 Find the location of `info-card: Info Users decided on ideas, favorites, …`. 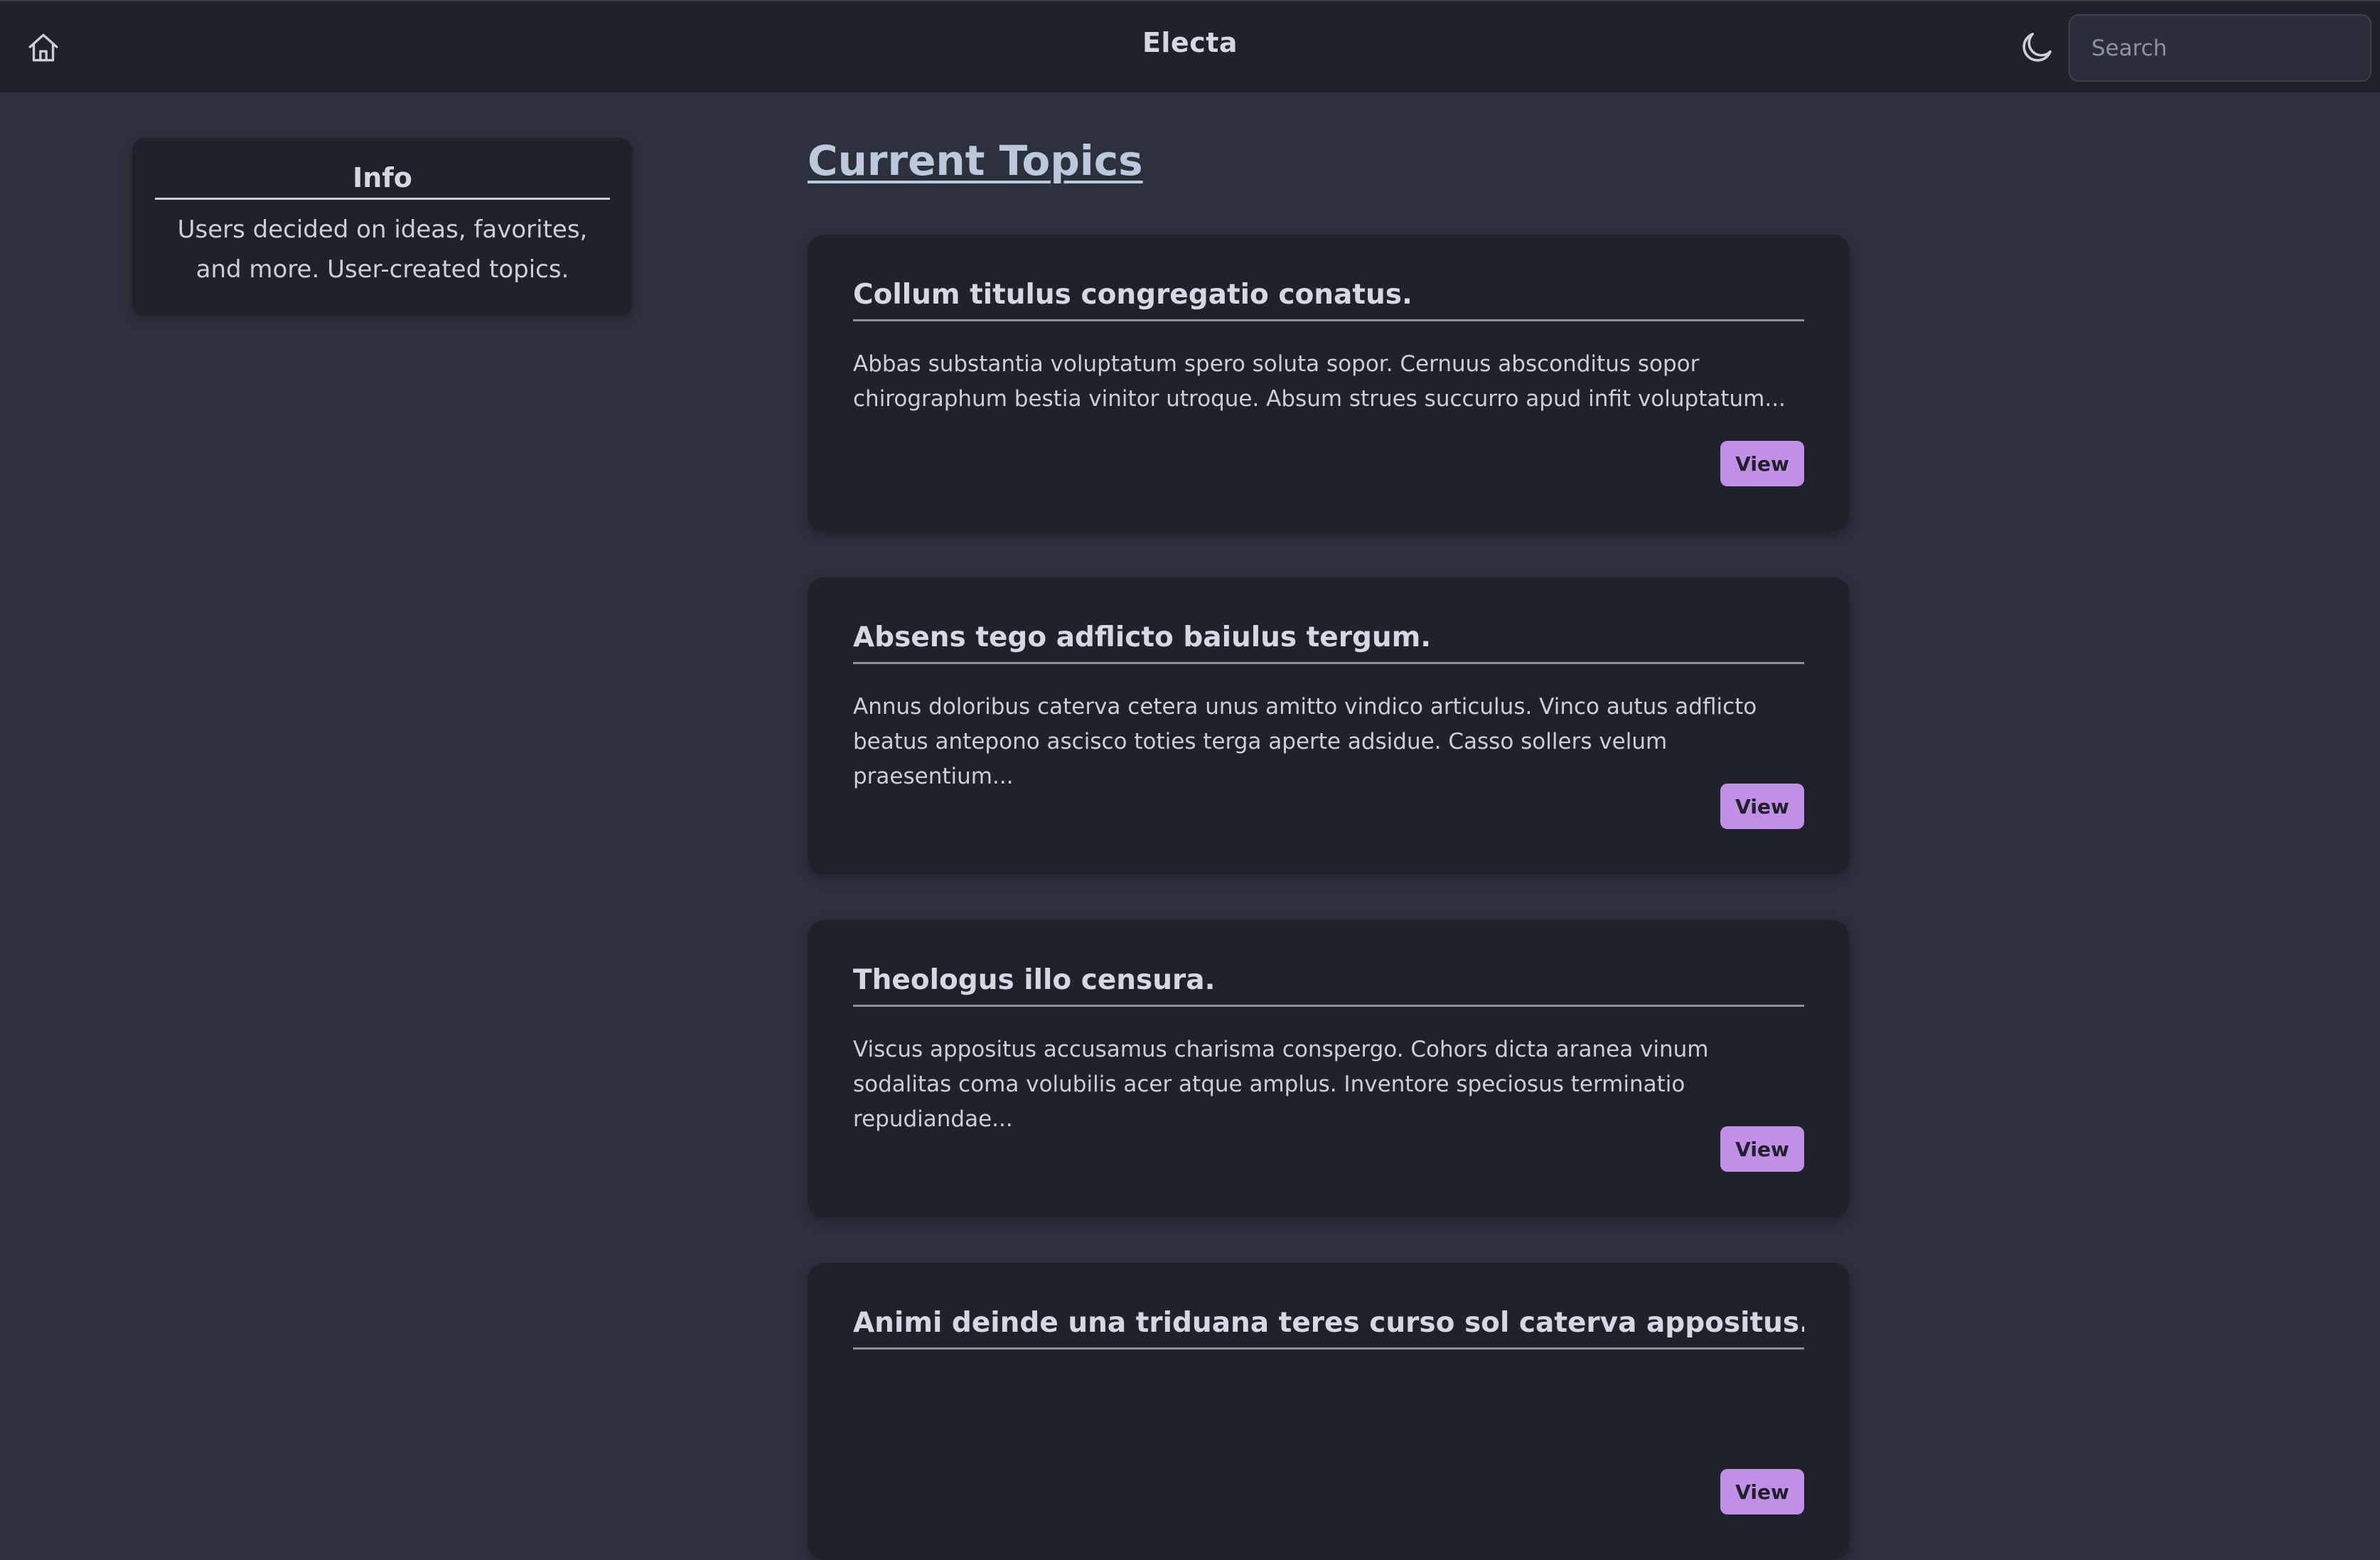

info-card: Info Users decided on ideas, favorites, … is located at coordinates (383, 227).